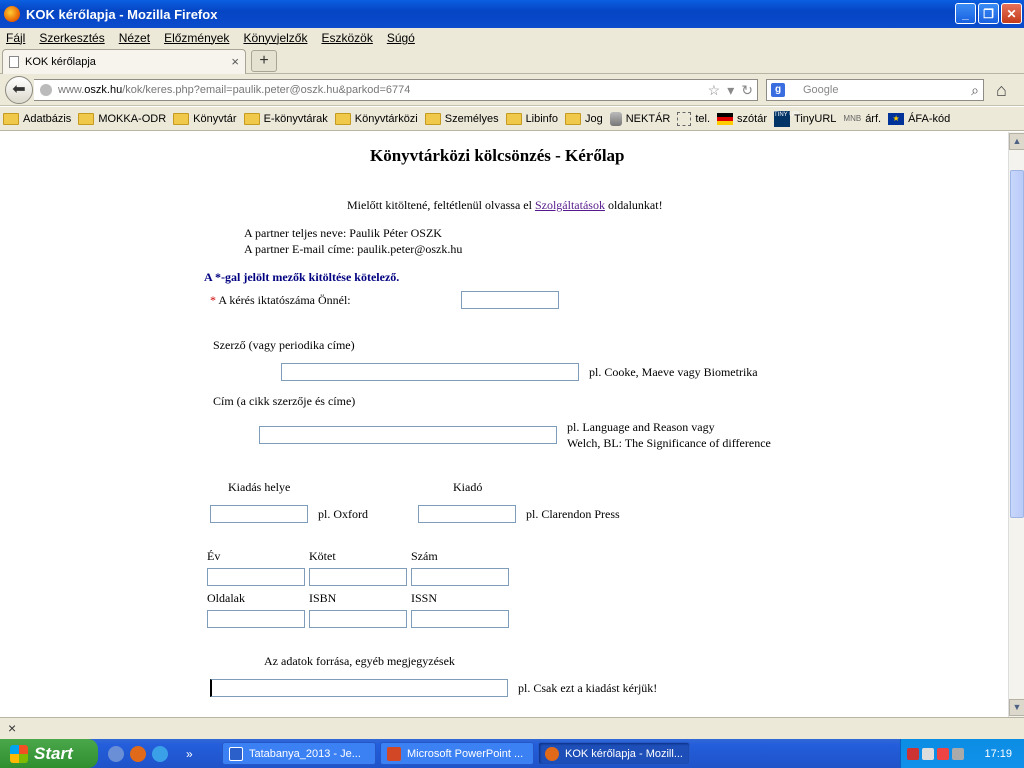  I want to click on services-link: Szolgáltatások, so click(570, 205).